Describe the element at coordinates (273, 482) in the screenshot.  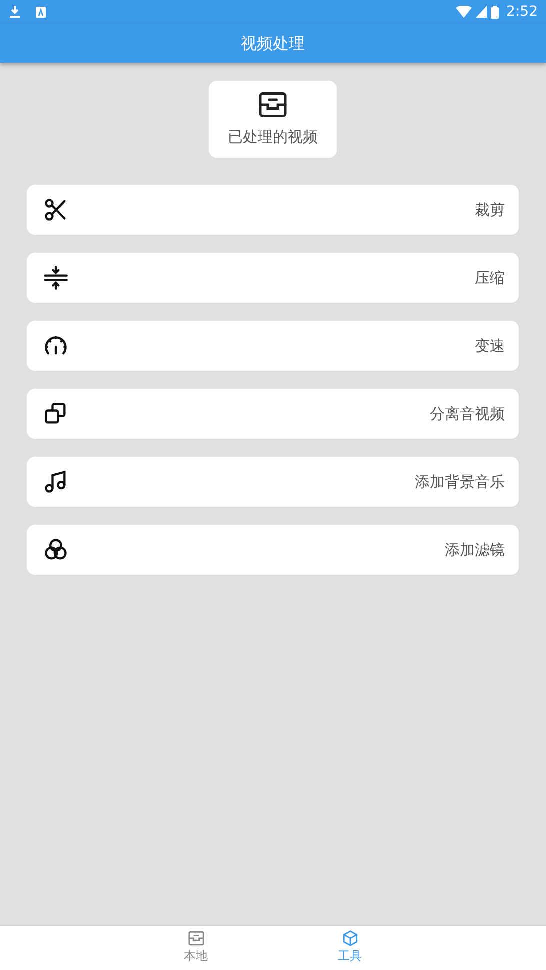
I see `tool-row: 添加背景音乐` at that location.